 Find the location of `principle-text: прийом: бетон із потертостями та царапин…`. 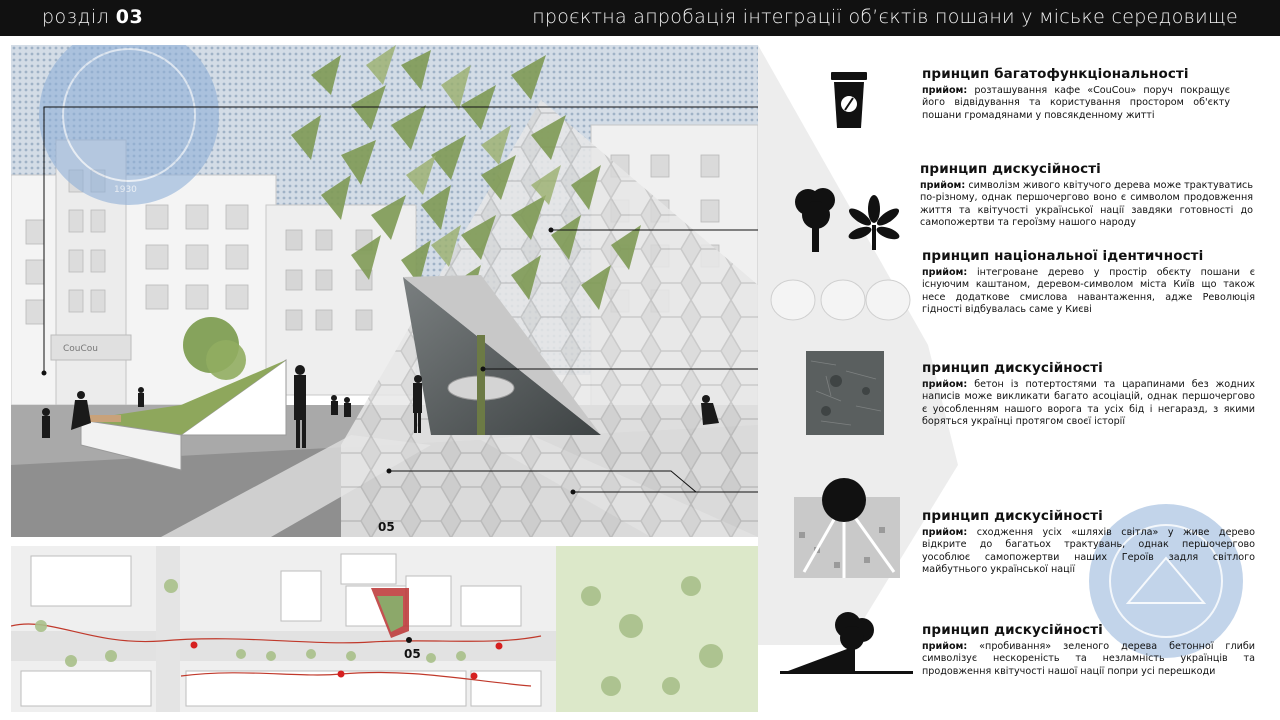

principle-text: прийом: бетон із потертостями та царапин… is located at coordinates (1088, 403).